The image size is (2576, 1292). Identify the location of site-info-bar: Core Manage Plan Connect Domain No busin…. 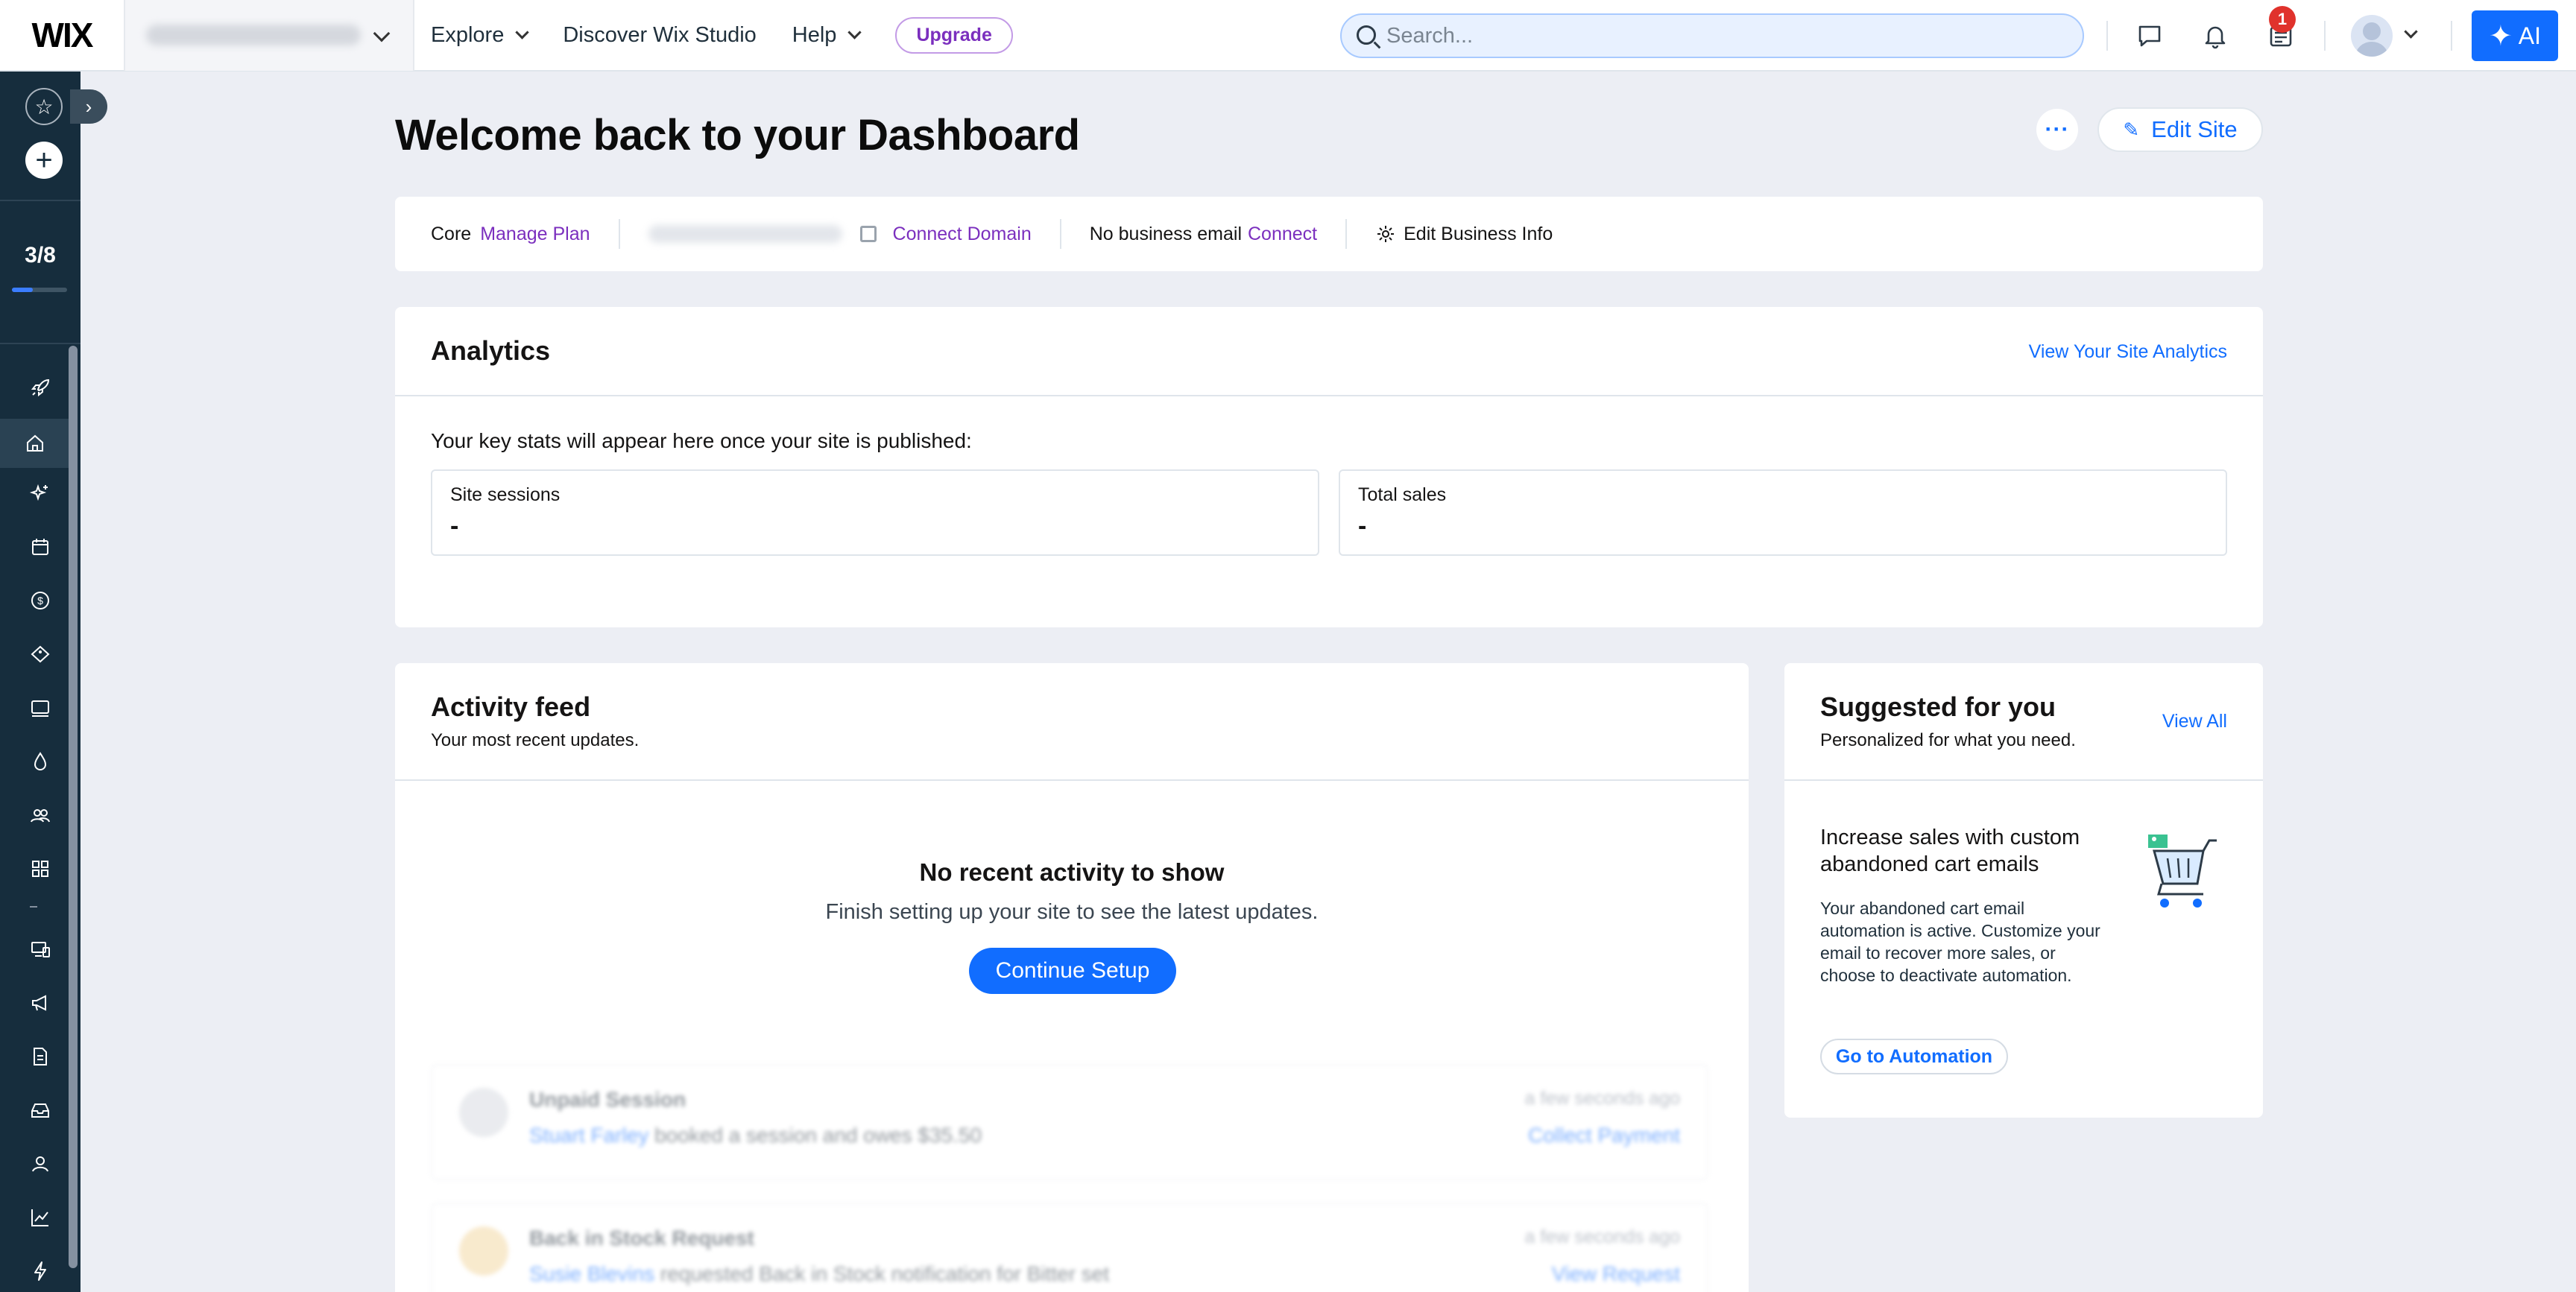
(1329, 234).